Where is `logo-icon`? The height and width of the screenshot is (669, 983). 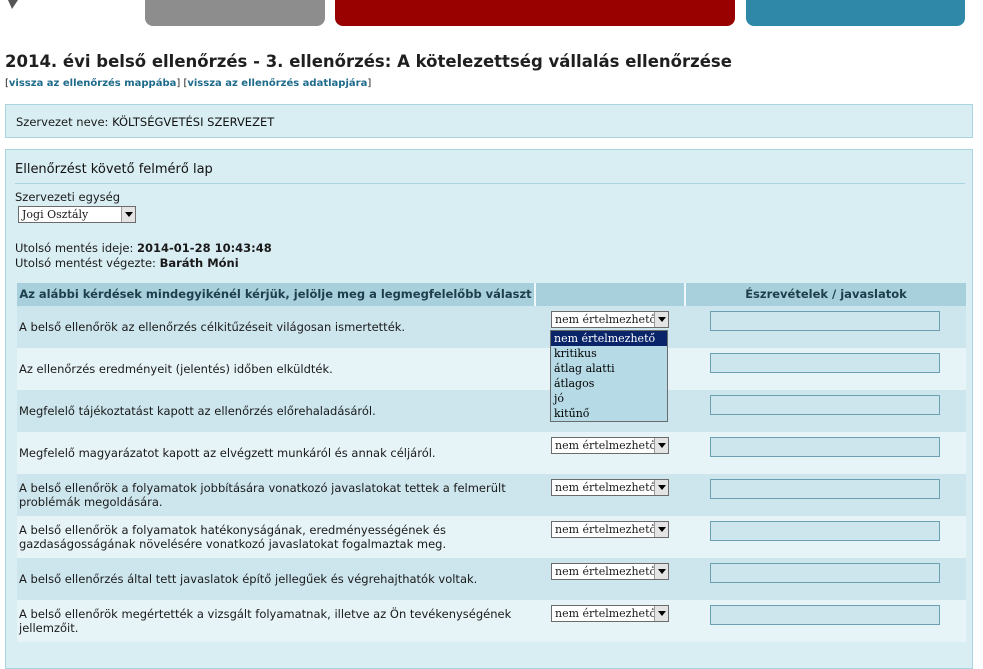 logo-icon is located at coordinates (13, 4).